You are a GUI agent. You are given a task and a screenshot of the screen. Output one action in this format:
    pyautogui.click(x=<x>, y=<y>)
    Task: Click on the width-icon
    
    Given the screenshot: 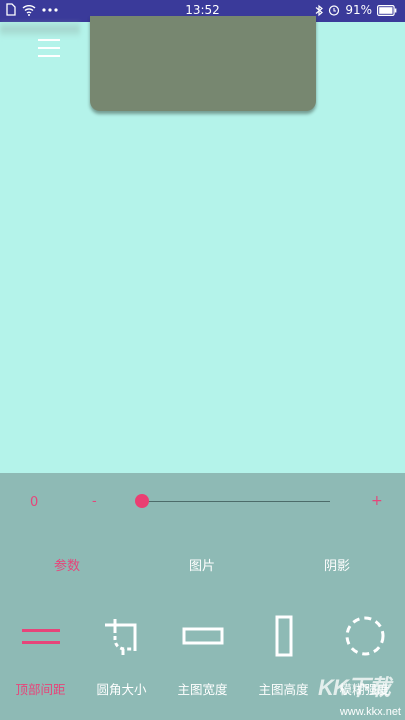 What is the action you would take?
    pyautogui.click(x=203, y=636)
    